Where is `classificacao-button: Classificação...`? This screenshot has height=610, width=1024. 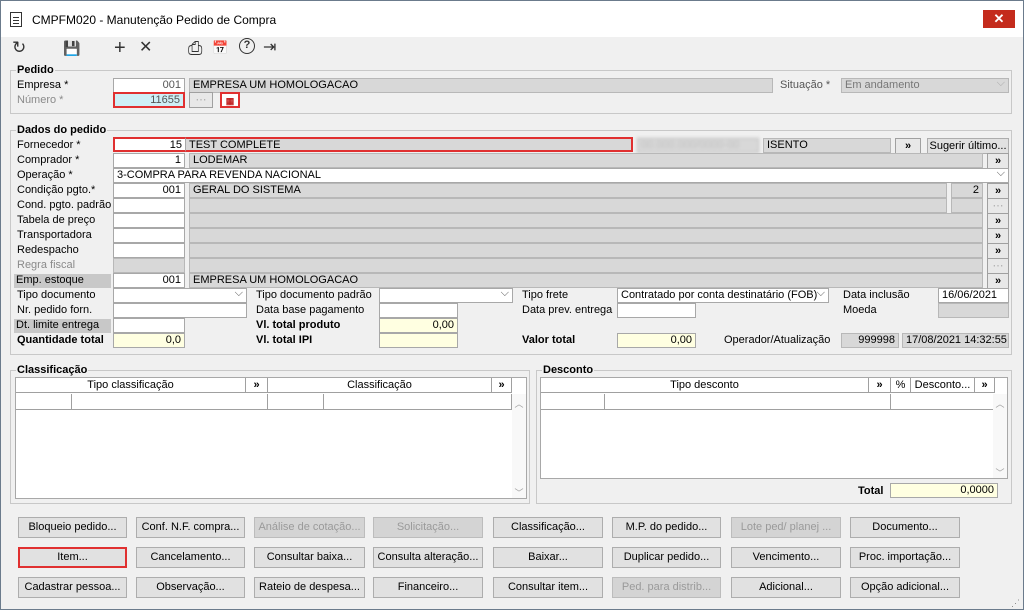 classificacao-button: Classificação... is located at coordinates (548, 527).